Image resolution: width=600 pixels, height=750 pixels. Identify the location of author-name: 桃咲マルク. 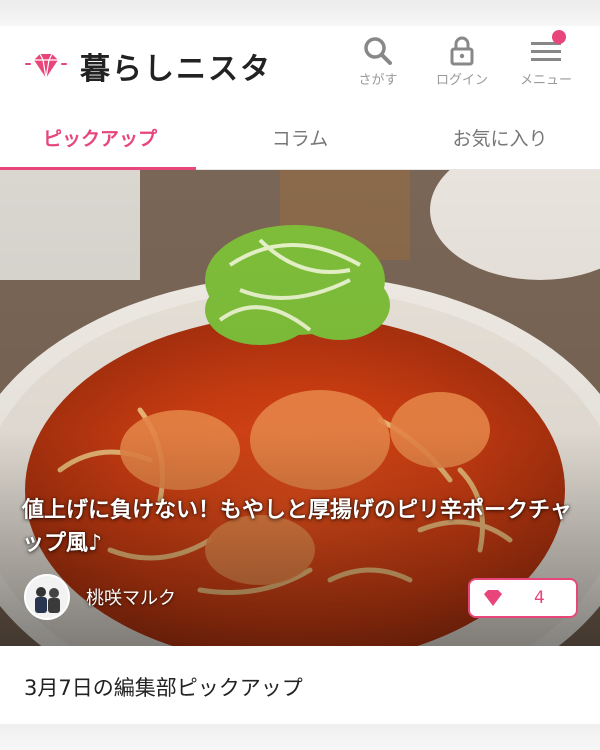
(131, 598).